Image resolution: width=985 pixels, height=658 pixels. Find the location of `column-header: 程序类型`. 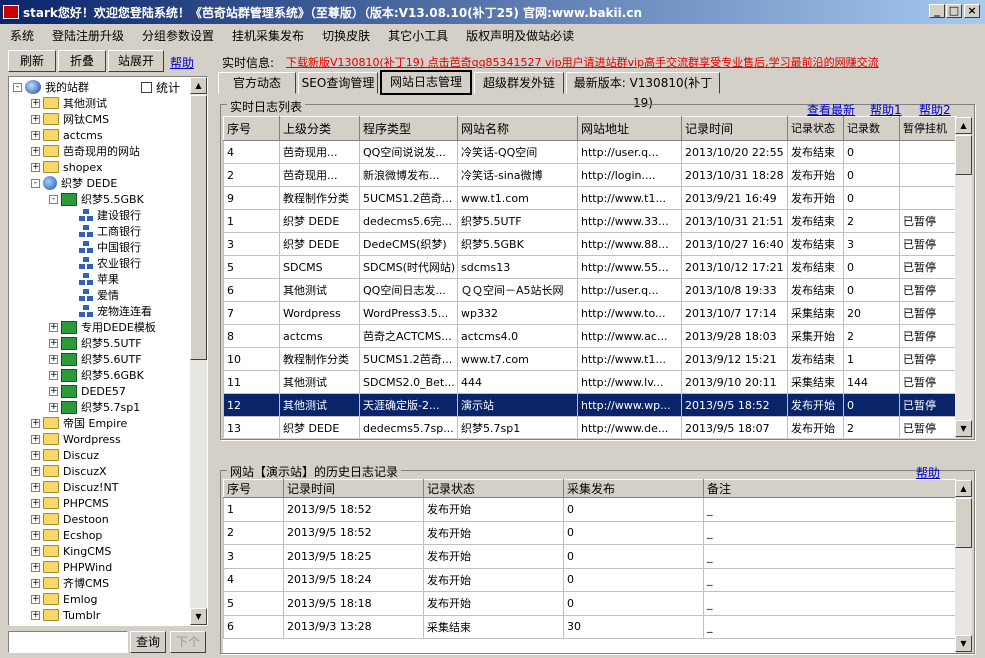

column-header: 程序类型 is located at coordinates (408, 128).